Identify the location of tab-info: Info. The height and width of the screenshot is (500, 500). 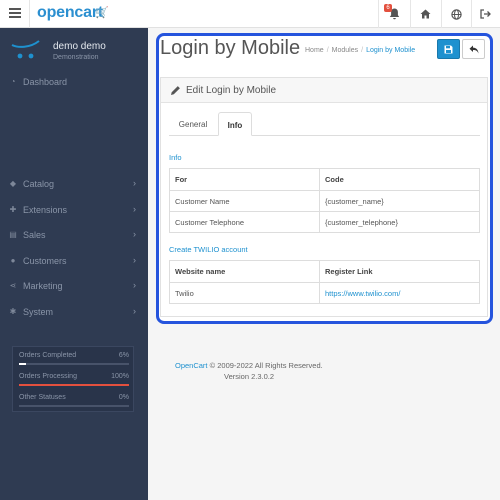
(235, 124).